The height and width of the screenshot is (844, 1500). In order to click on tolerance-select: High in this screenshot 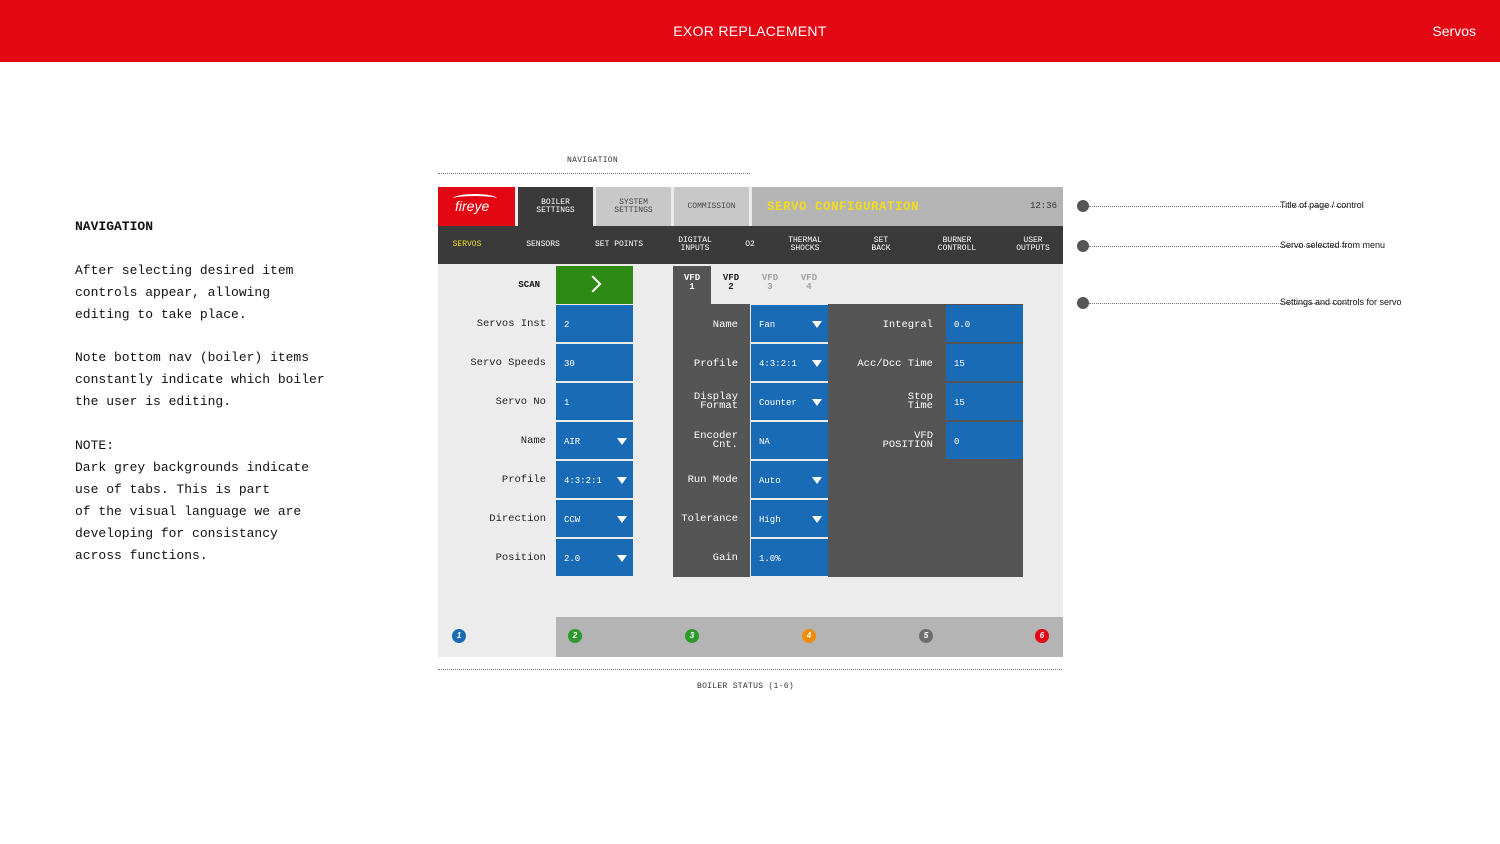, I will do `click(789, 518)`.